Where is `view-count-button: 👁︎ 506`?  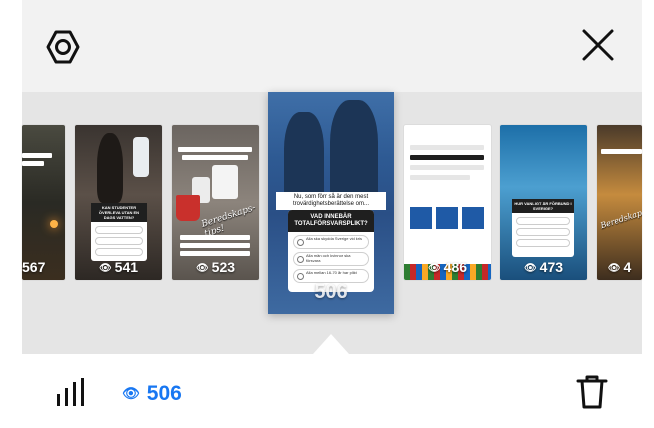
view-count-button: 👁︎ 506 is located at coordinates (152, 393).